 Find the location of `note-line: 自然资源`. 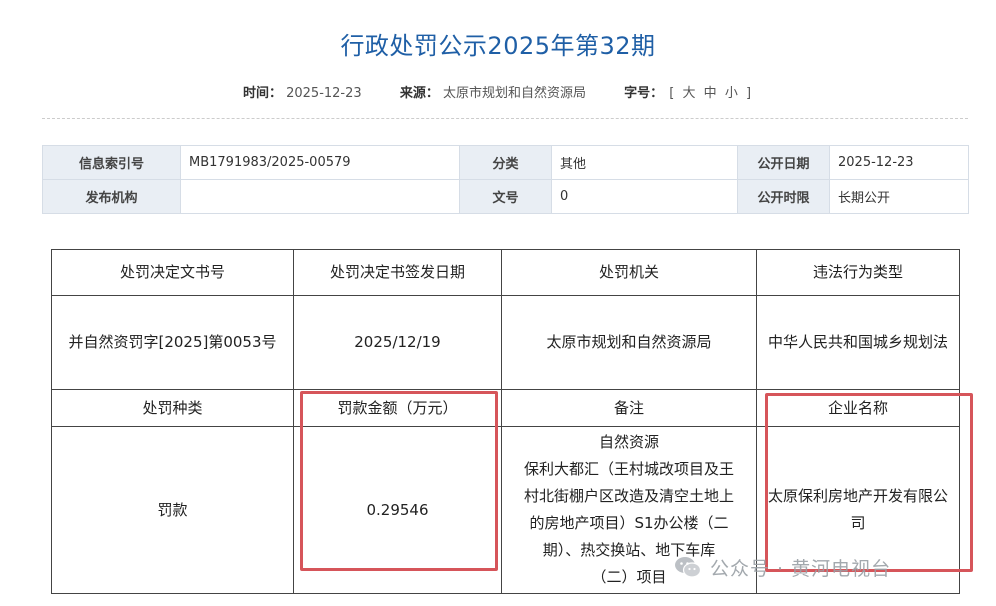

note-line: 自然资源 is located at coordinates (628, 442).